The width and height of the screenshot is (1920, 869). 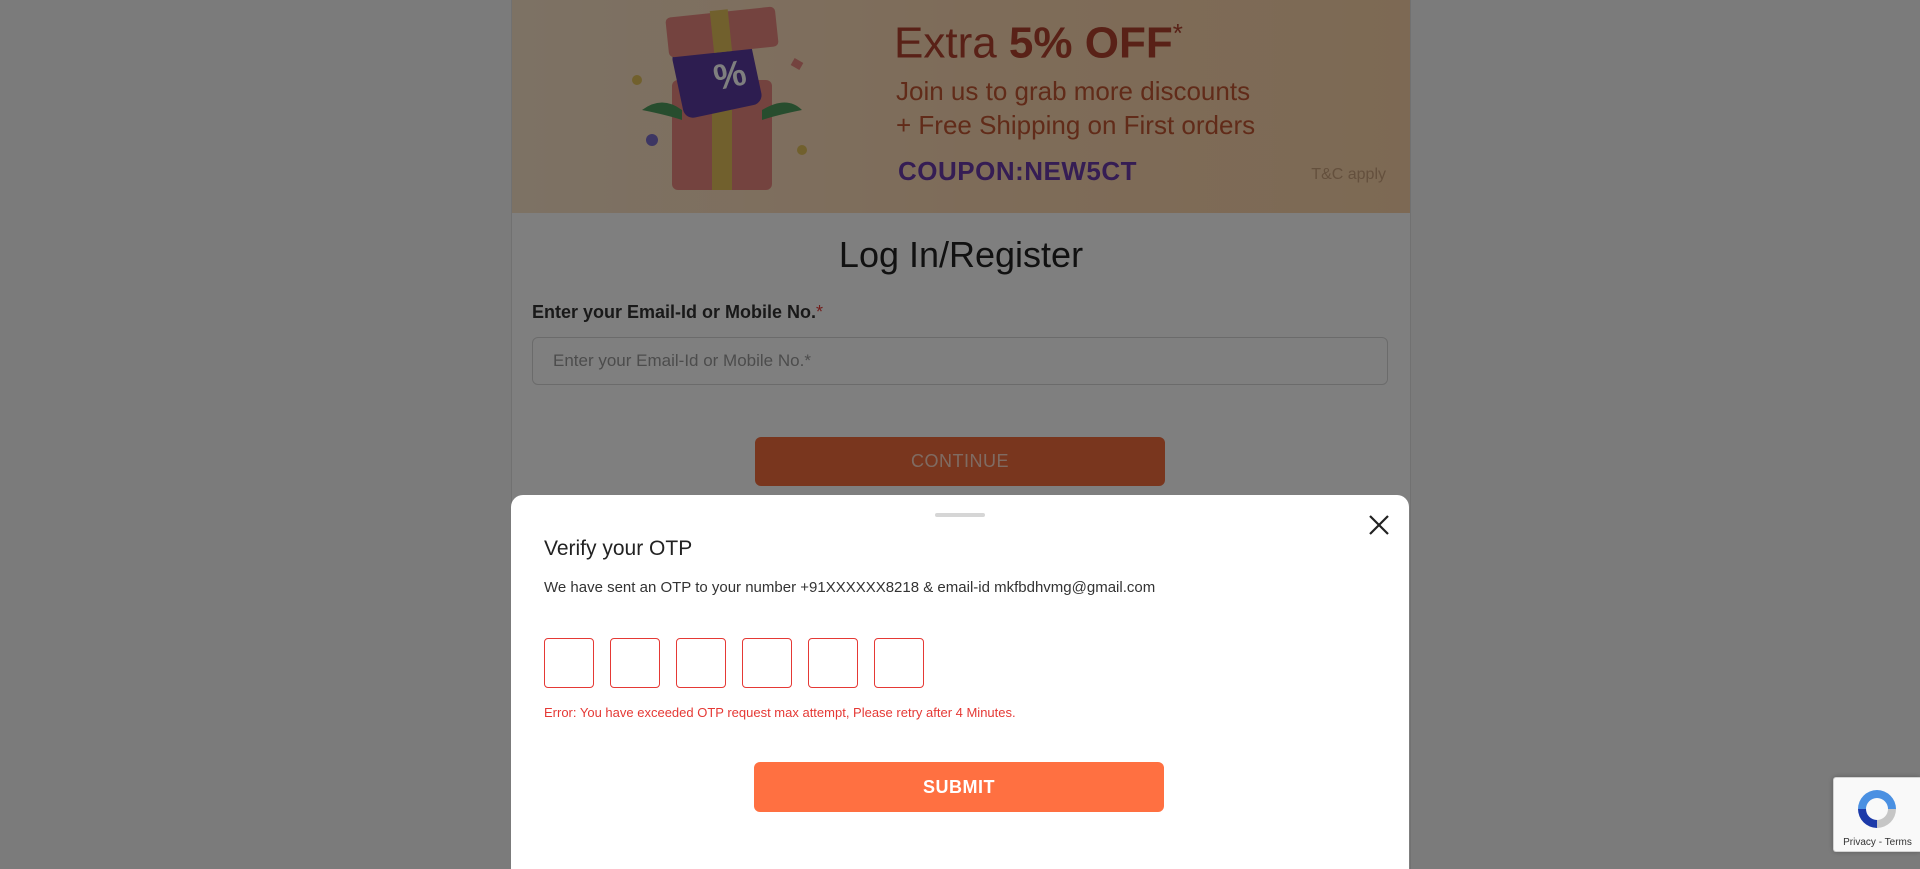 What do you see at coordinates (1877, 842) in the screenshot?
I see `recaptcha-links: Privacy - Terms` at bounding box center [1877, 842].